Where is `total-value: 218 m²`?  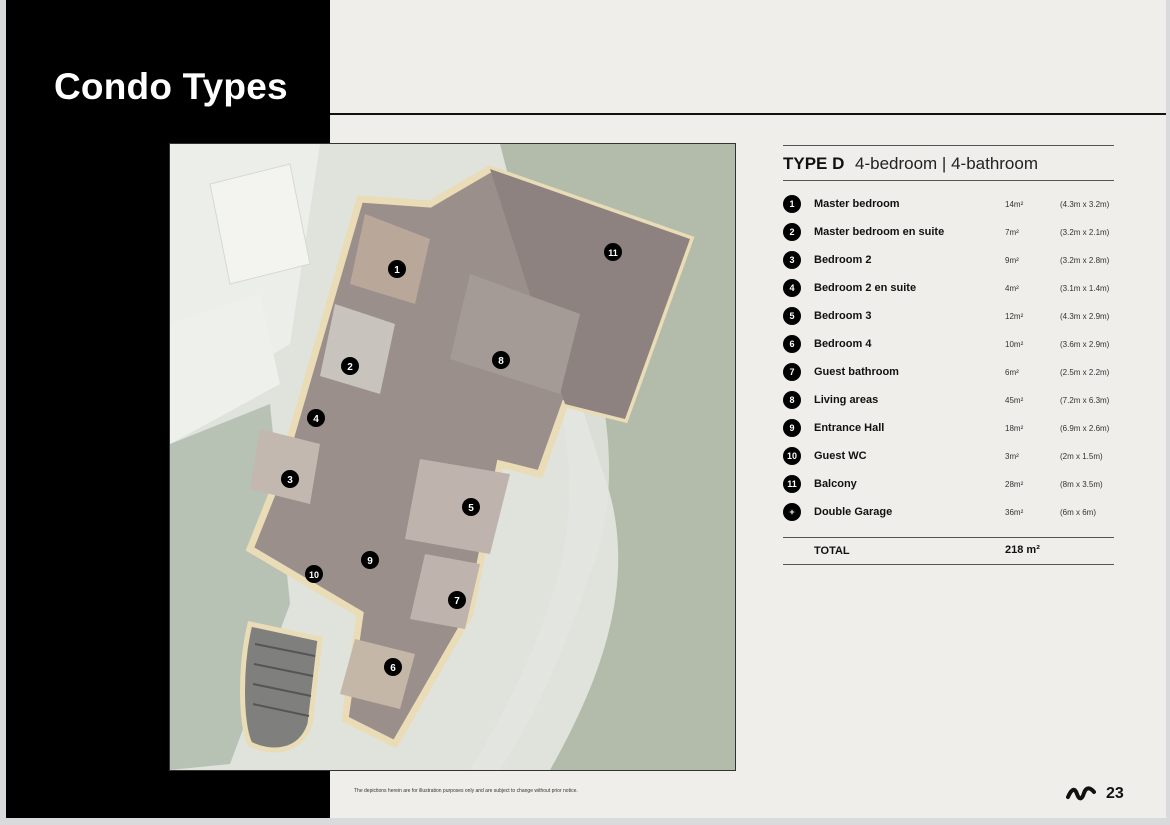 total-value: 218 m² is located at coordinates (1022, 550).